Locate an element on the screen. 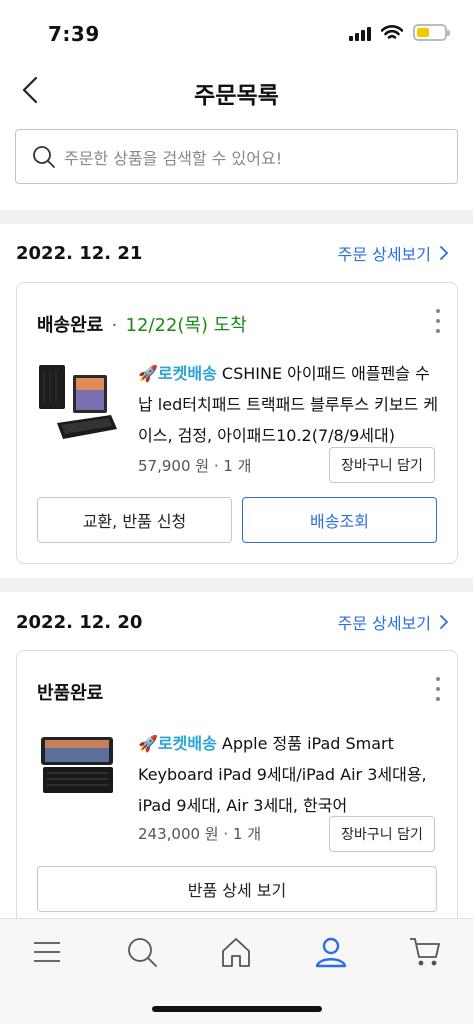 The height and width of the screenshot is (1024, 473). home-indicator is located at coordinates (237, 1009).